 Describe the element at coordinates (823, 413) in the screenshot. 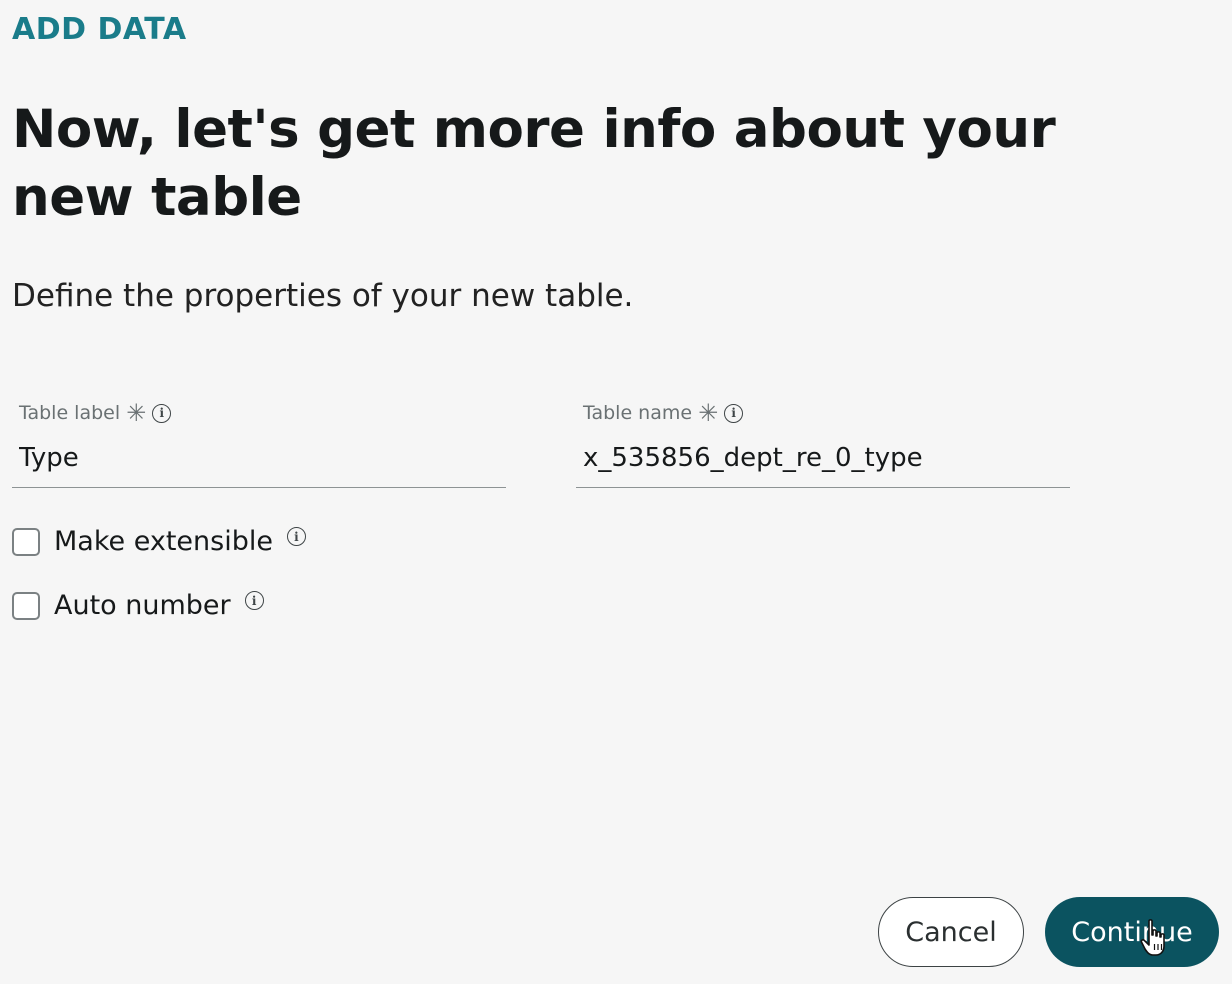

I see `table-name-field-label: Table name ✳ i` at that location.